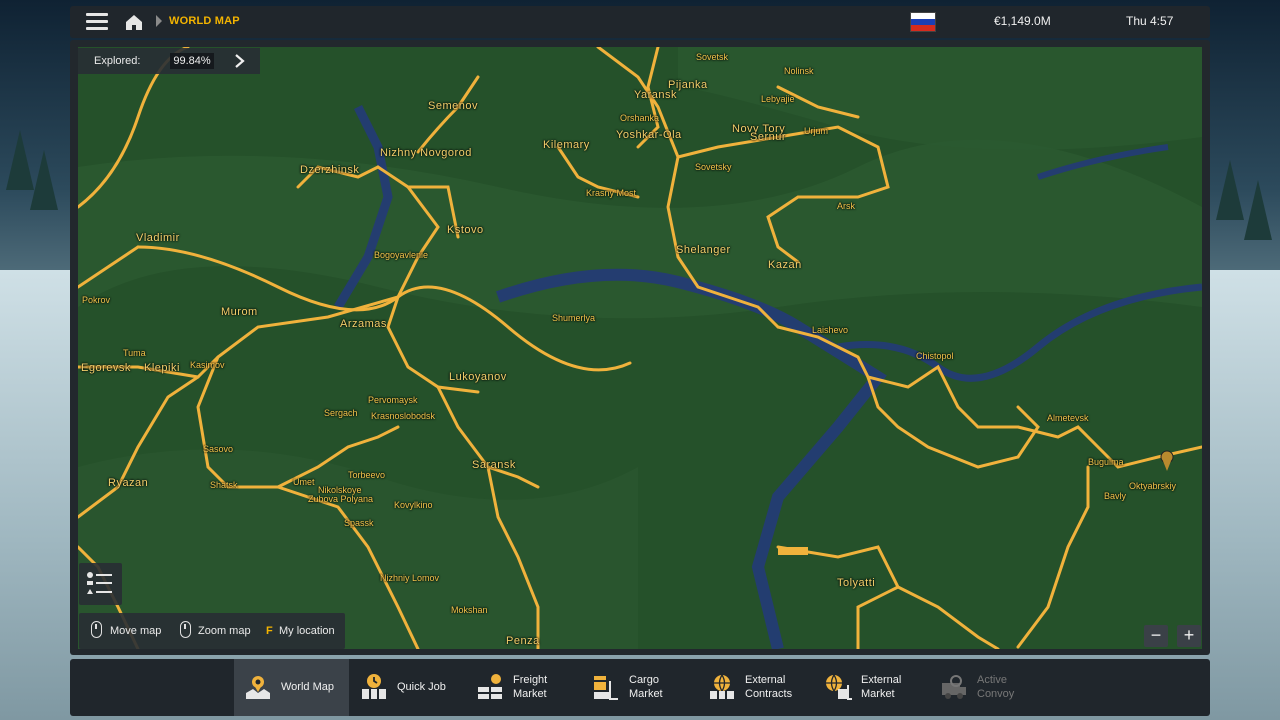 Image resolution: width=1280 pixels, height=720 pixels. Describe the element at coordinates (1106, 462) in the screenshot. I see `city-label: Bugulma` at that location.